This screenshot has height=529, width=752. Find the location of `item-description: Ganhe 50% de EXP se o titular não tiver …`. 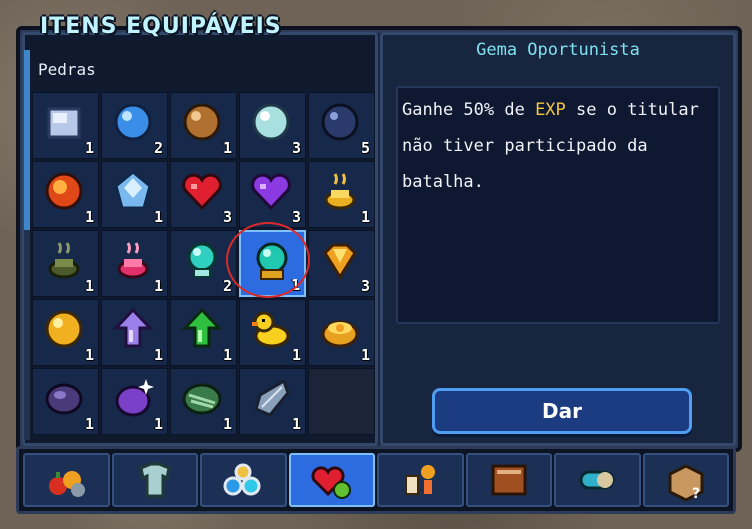

item-description: Ganhe 50% de EXP se o titular não tiver … is located at coordinates (550, 146).